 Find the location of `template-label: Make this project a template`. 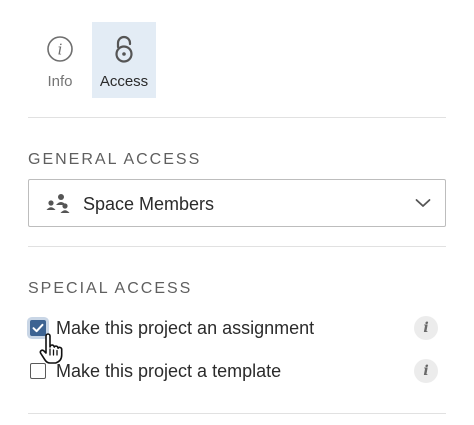

template-label: Make this project a template is located at coordinates (168, 371).